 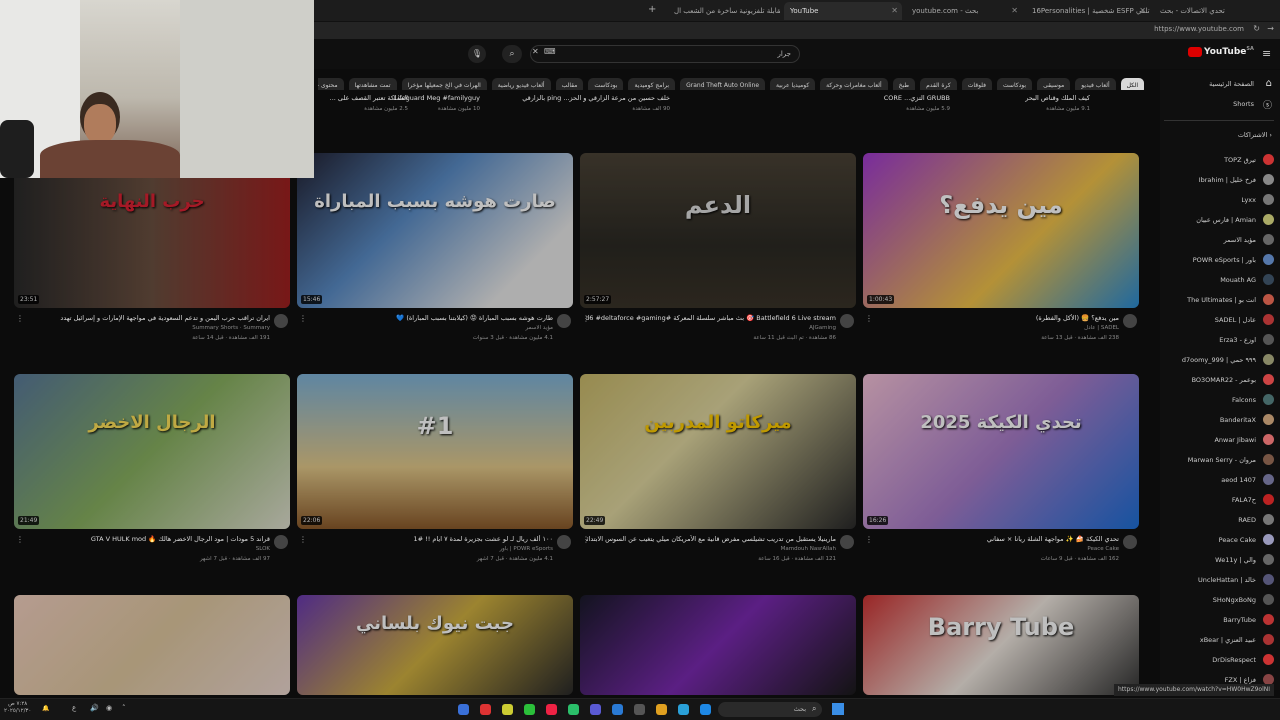 What do you see at coordinates (551, 709) in the screenshot?
I see `office-icon` at bounding box center [551, 709].